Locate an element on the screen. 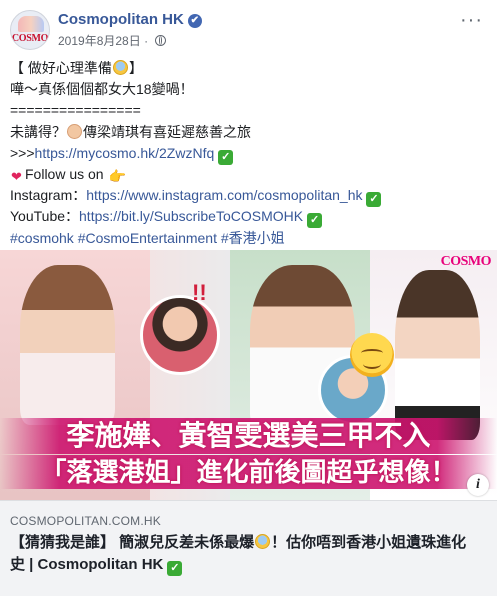 Image resolution: width=497 pixels, height=596 pixels. person-photo-left is located at coordinates (67, 345).